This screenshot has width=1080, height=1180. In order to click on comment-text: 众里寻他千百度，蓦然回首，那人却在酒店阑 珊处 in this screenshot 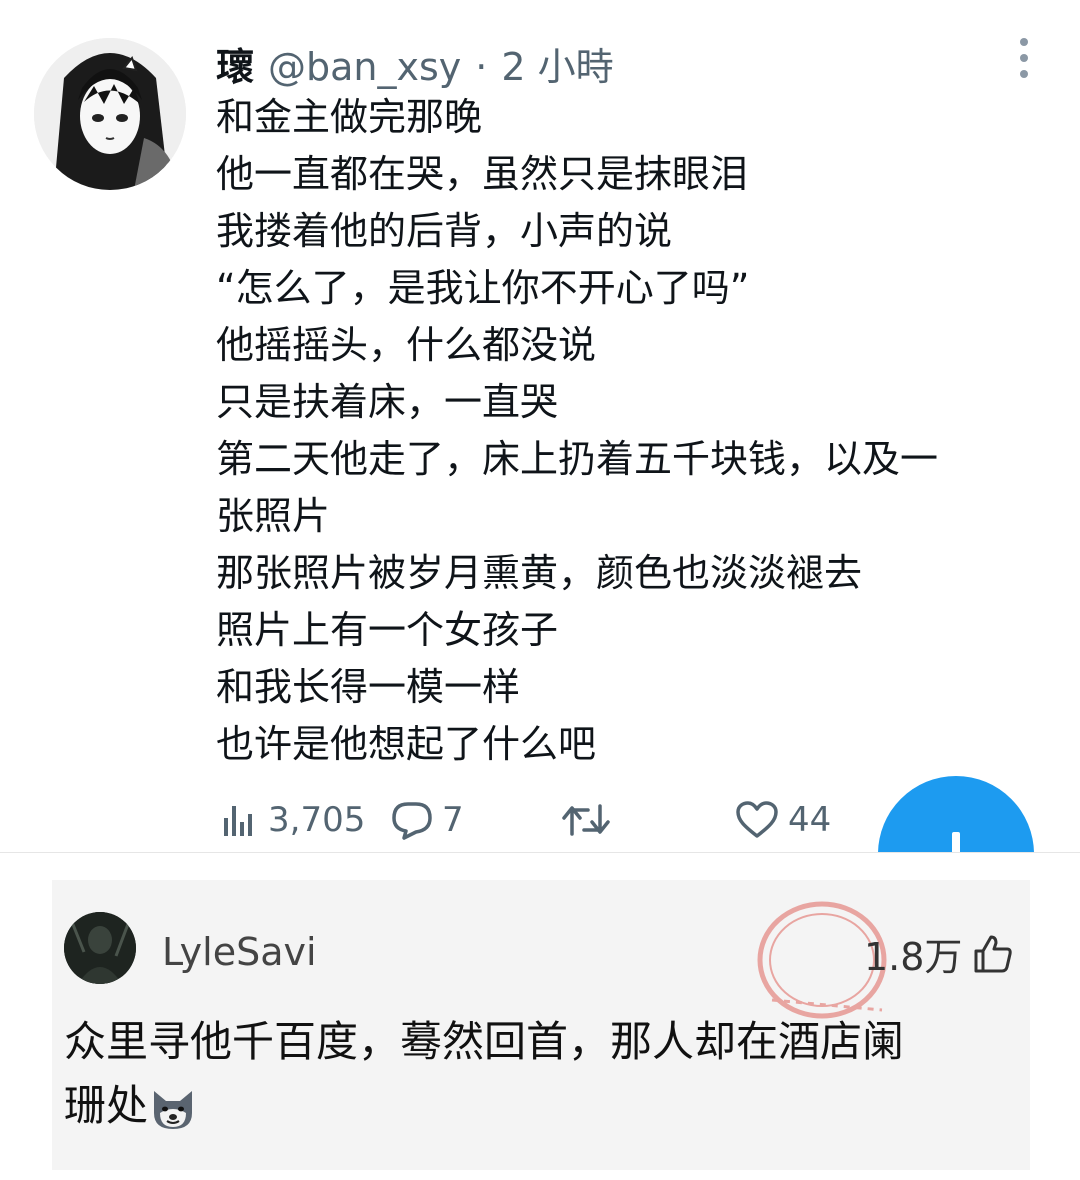, I will do `click(544, 1074)`.